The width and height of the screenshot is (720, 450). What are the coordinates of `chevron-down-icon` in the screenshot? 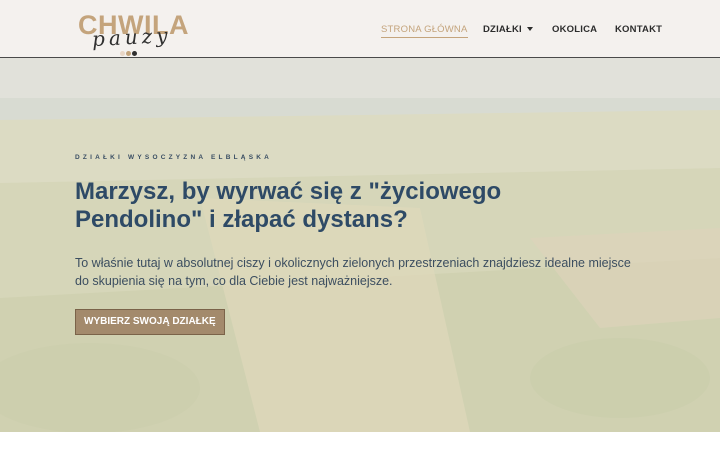 It's located at (529, 29).